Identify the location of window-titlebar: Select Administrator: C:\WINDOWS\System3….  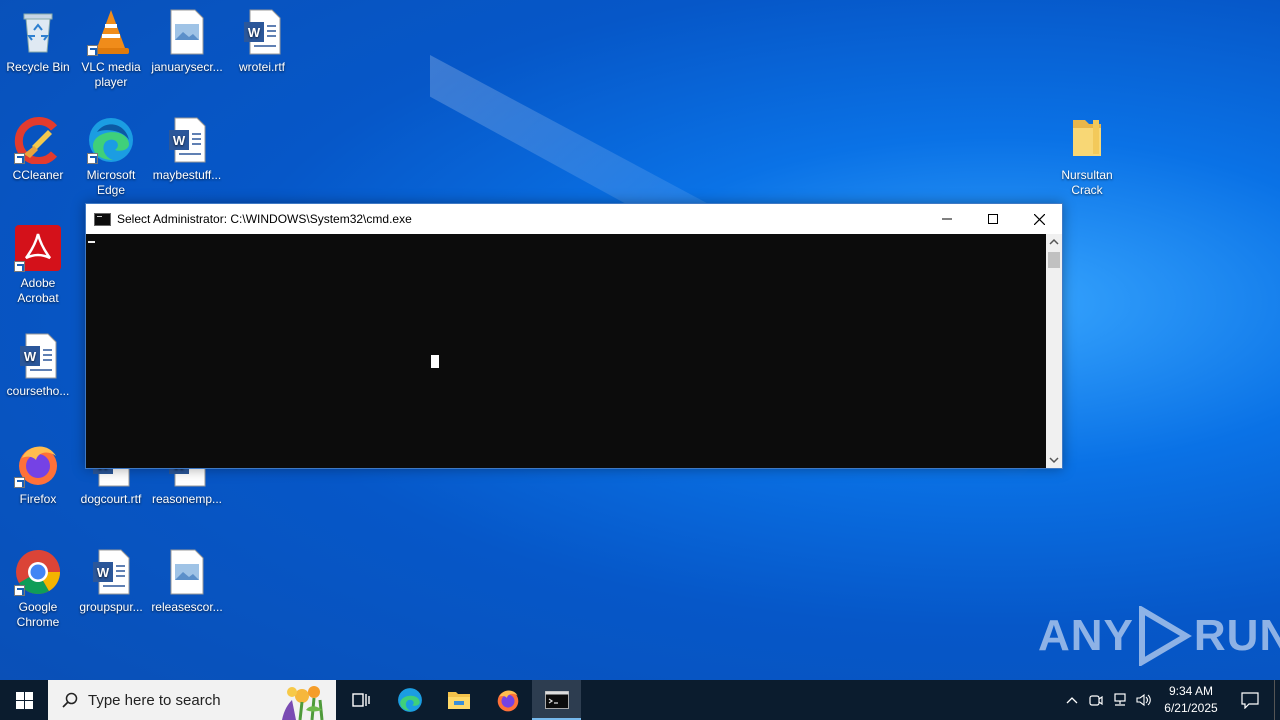
(574, 219).